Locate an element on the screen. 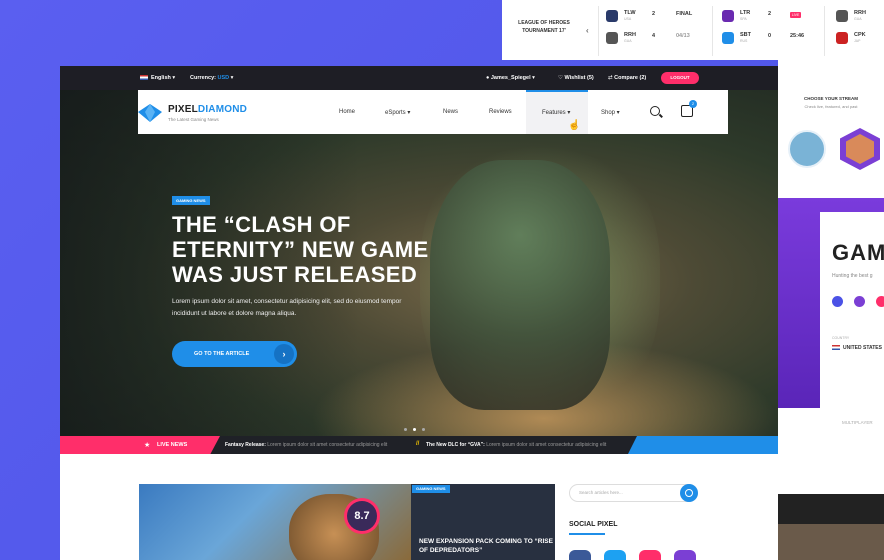  match1-score2: 4 is located at coordinates (654, 36).